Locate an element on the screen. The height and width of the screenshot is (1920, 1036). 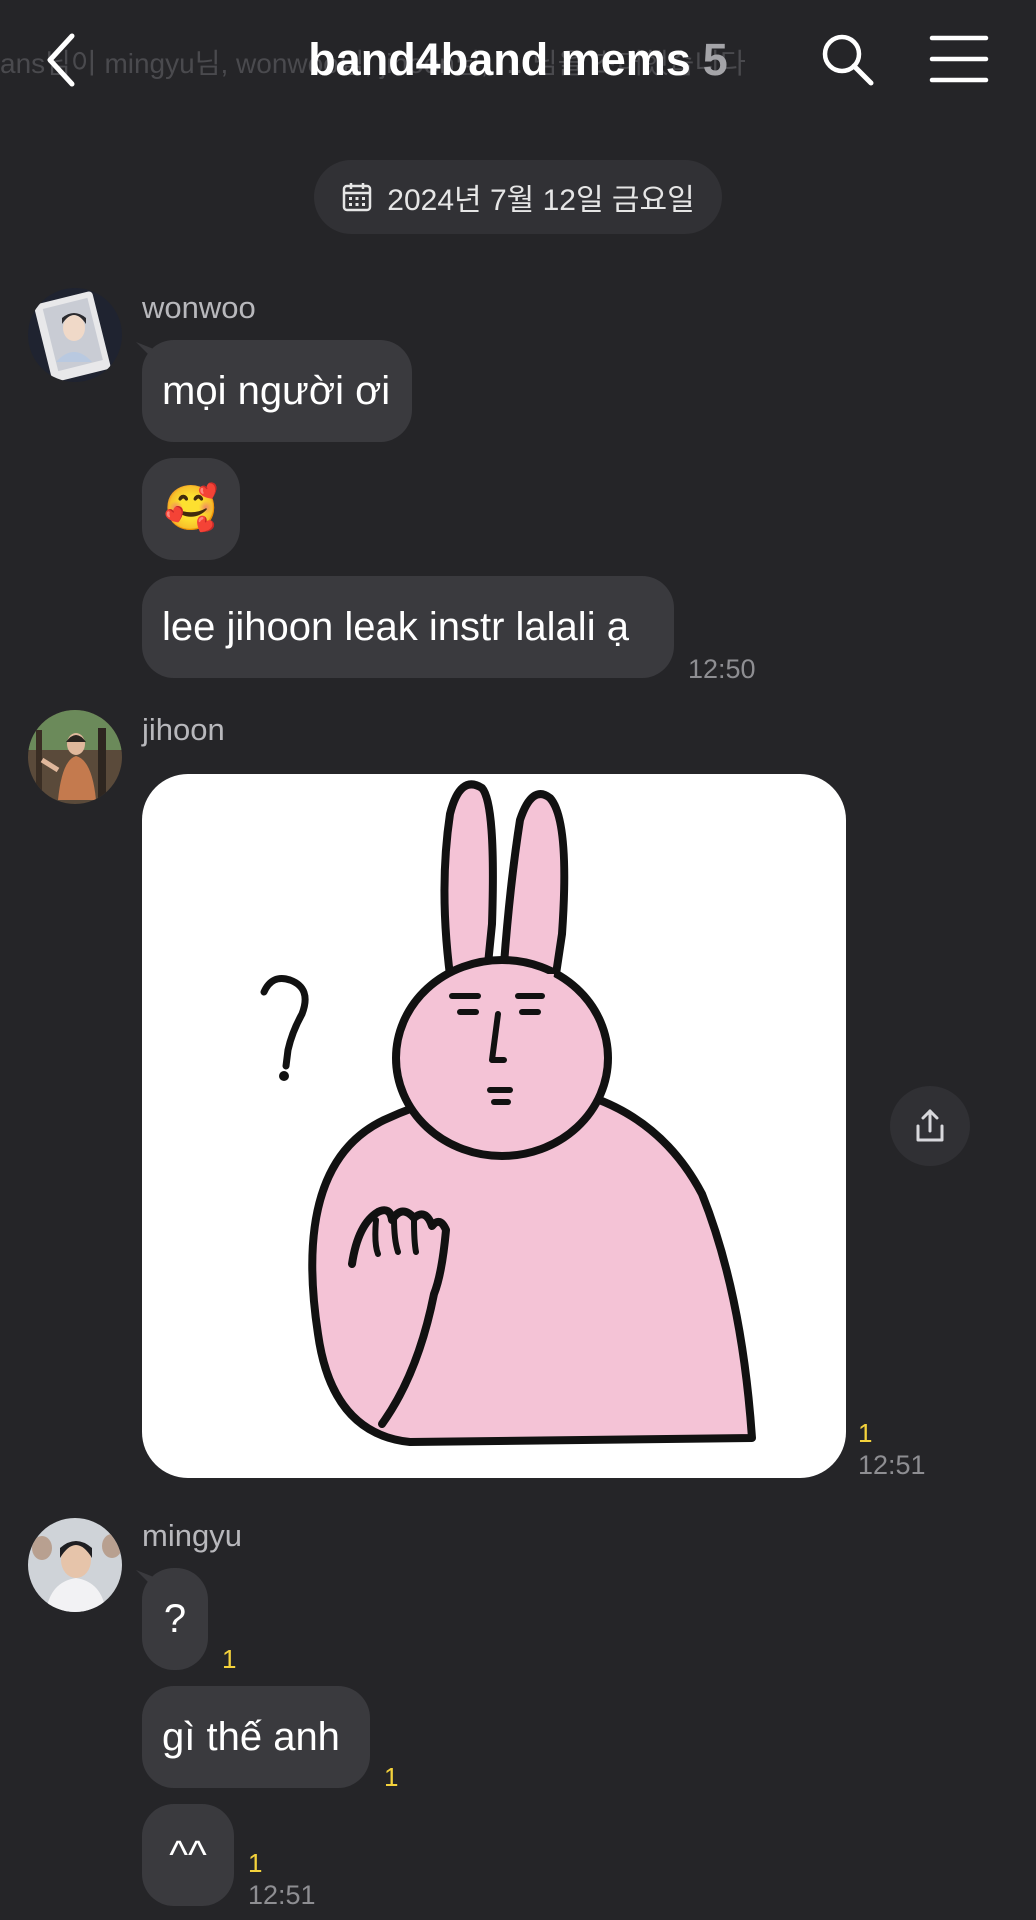
avatar-wonwoo is located at coordinates (75, 335).